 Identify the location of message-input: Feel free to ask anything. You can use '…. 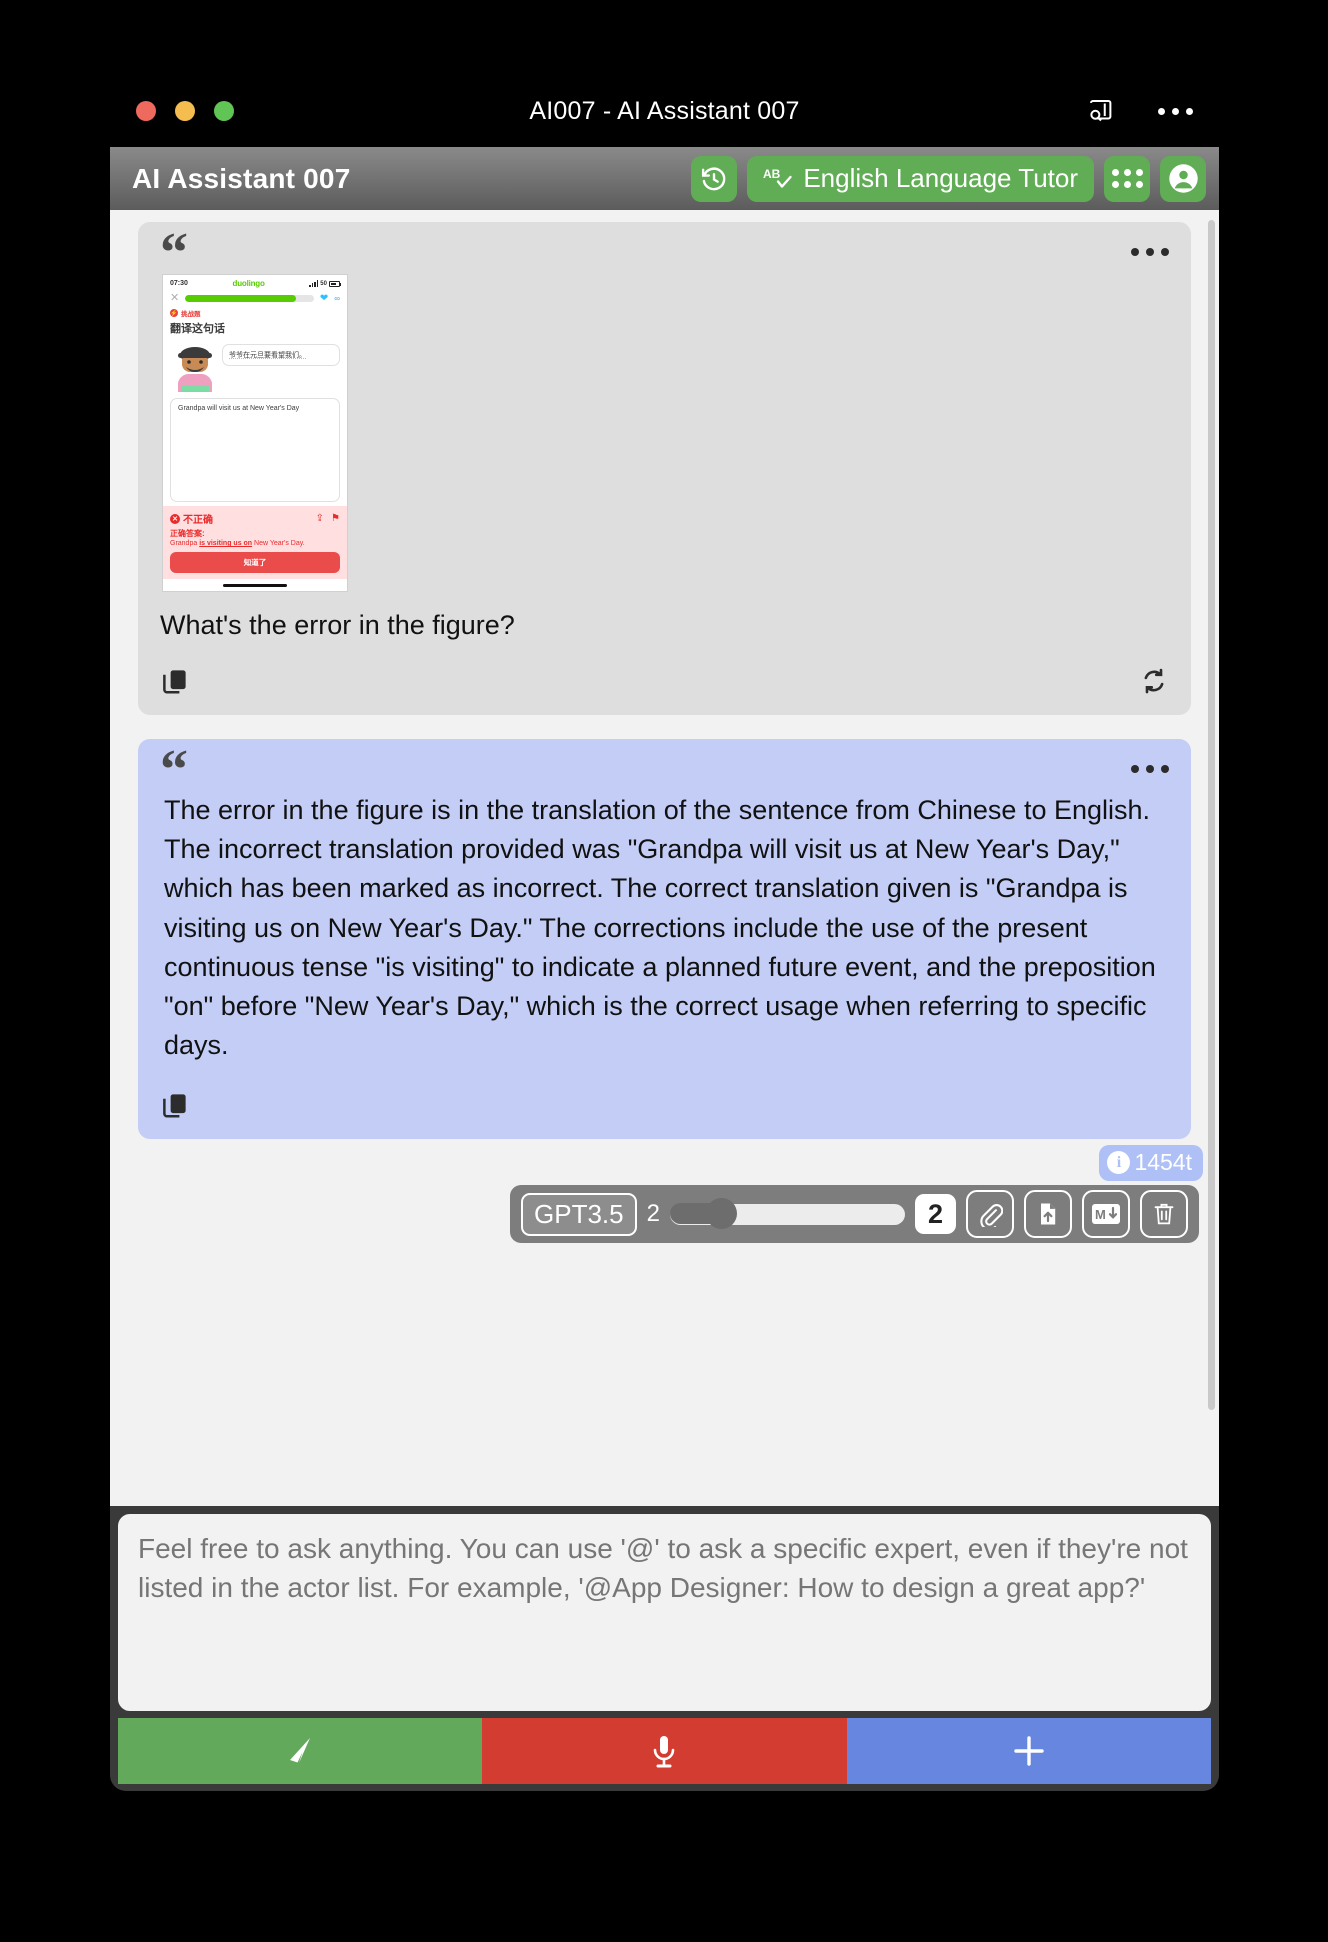
(664, 1612).